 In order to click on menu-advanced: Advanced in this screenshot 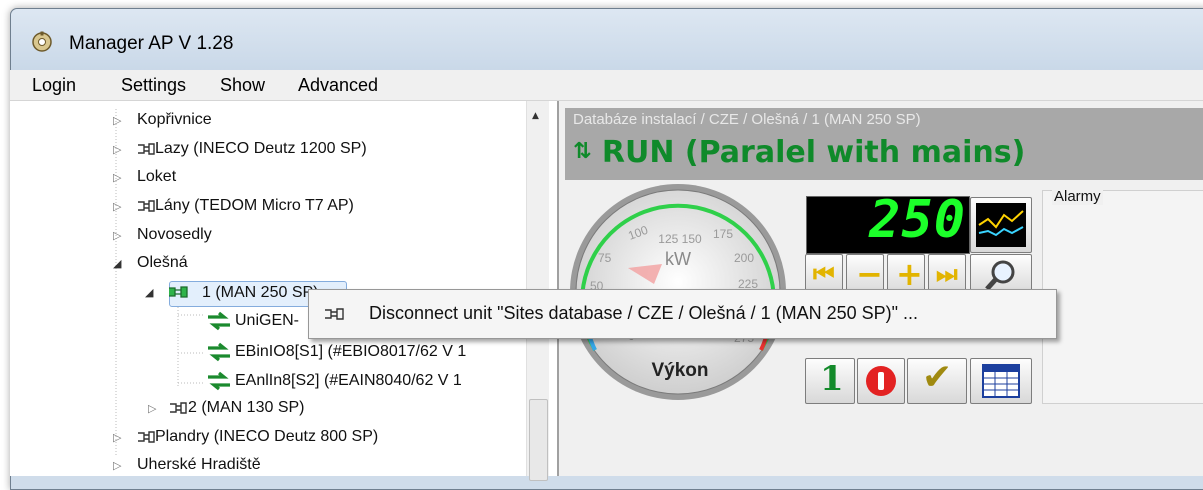, I will do `click(338, 85)`.